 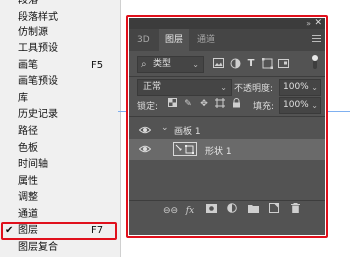 I want to click on smart-object-filter-icon, so click(x=283, y=64).